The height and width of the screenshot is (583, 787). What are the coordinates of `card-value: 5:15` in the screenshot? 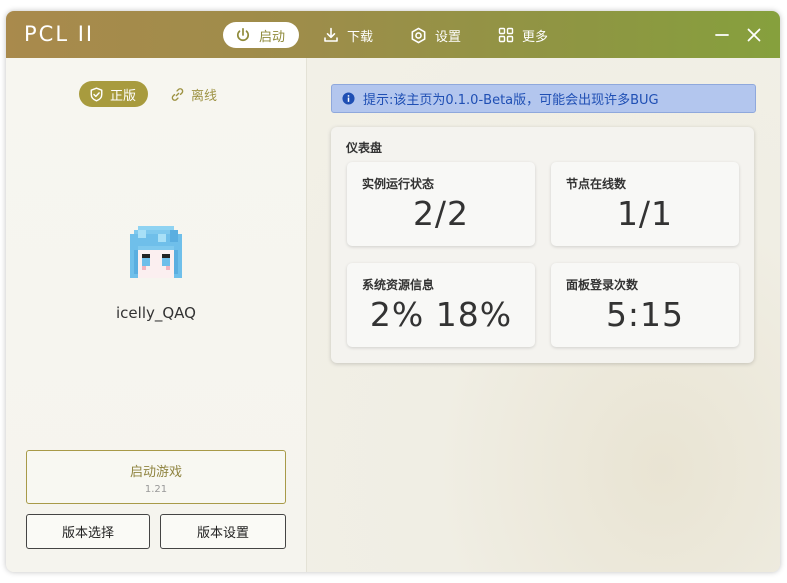 It's located at (645, 314).